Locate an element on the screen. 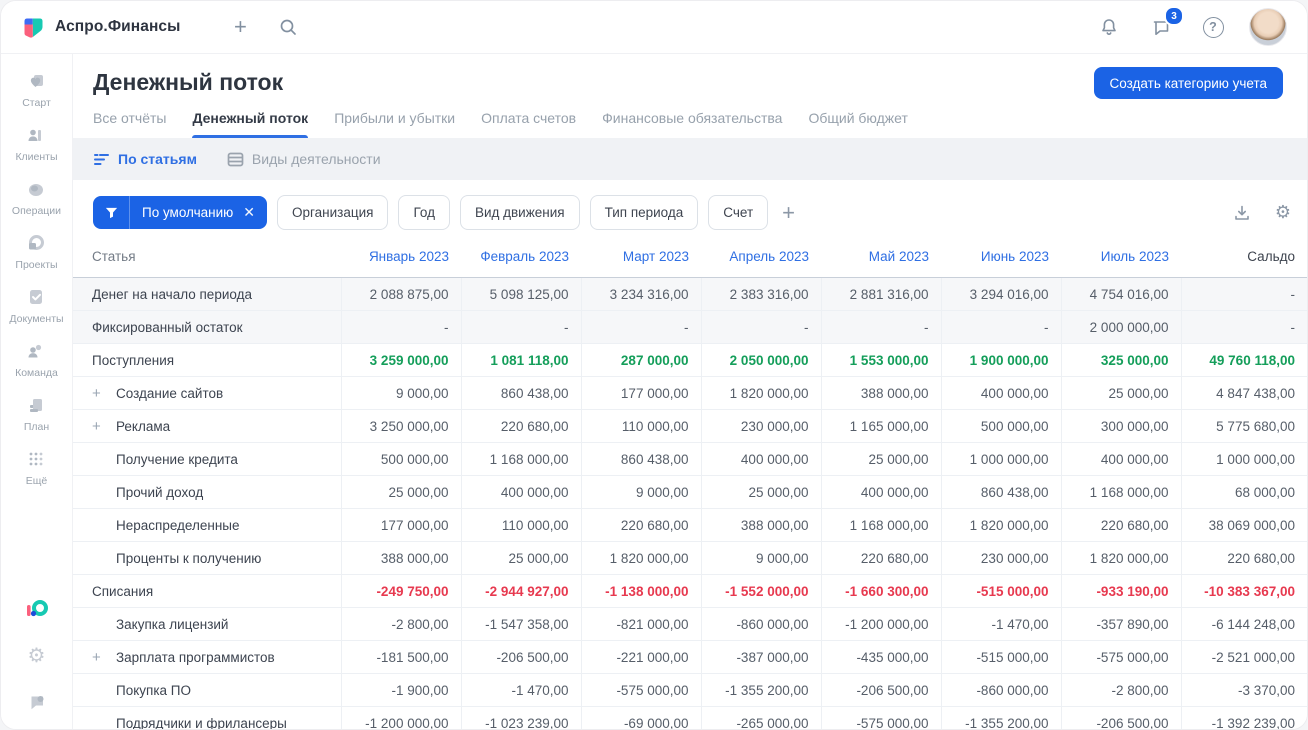 This screenshot has width=1308, height=730. download-icon is located at coordinates (1242, 213).